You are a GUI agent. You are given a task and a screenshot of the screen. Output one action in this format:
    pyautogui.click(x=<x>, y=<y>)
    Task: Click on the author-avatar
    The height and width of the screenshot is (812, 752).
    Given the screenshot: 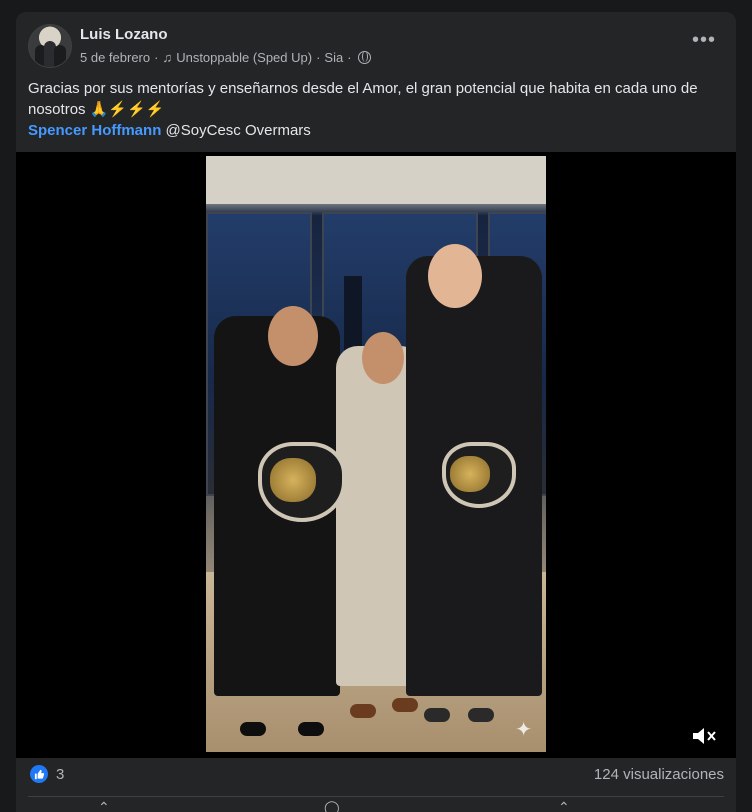 What is the action you would take?
    pyautogui.click(x=50, y=46)
    